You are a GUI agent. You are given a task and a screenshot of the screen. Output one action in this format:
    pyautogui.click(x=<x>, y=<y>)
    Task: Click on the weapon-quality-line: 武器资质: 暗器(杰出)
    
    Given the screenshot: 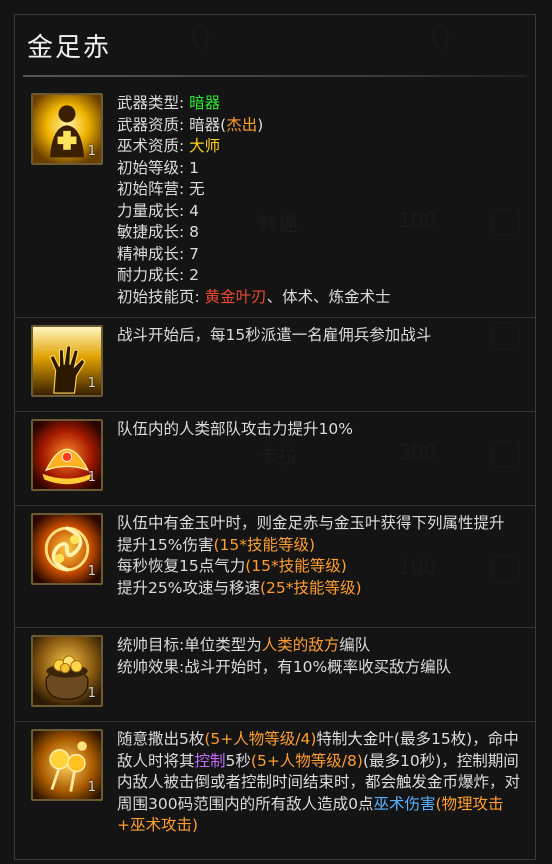 What is the action you would take?
    pyautogui.click(x=190, y=124)
    